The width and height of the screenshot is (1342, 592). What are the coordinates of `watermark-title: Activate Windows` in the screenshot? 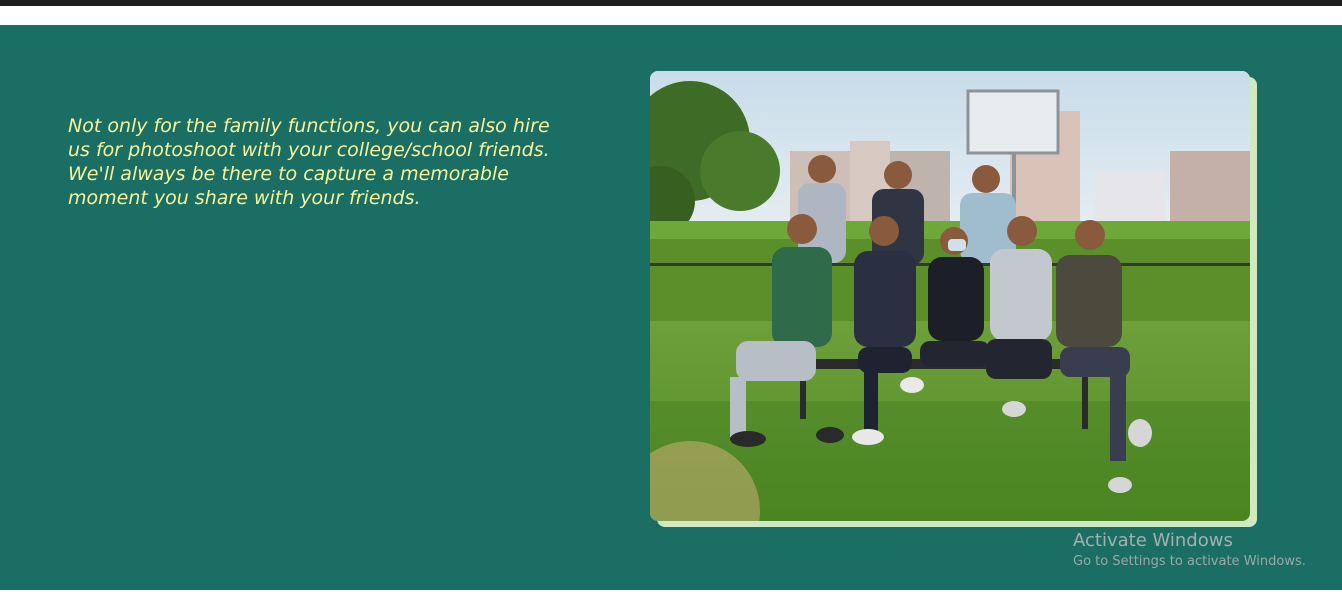 It's located at (1153, 540).